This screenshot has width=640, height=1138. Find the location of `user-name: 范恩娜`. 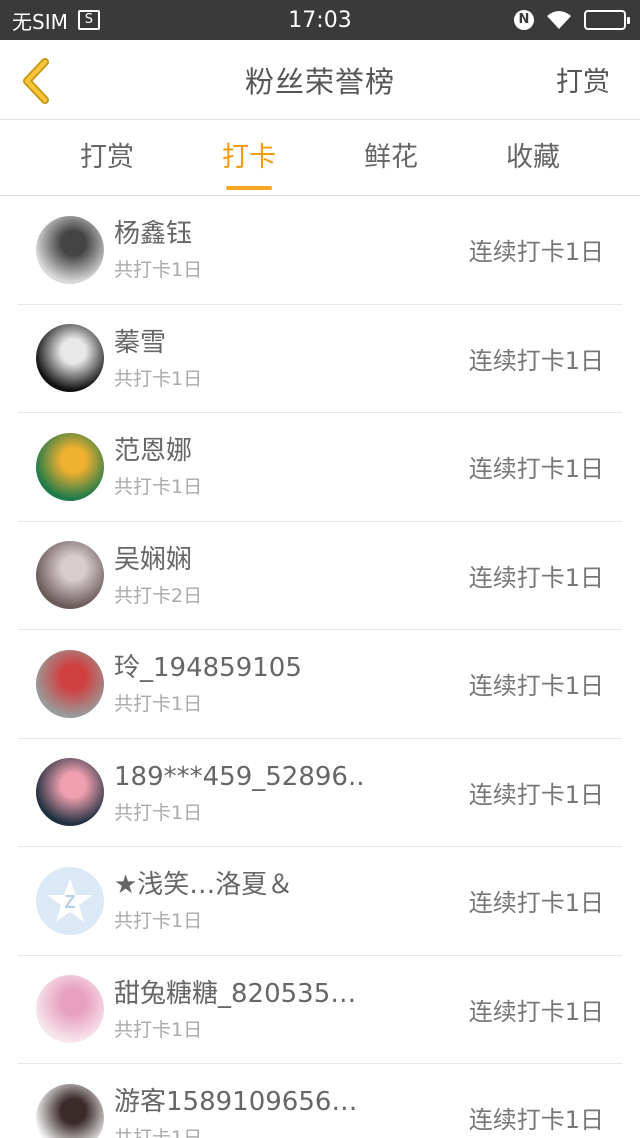

user-name: 范恩娜 is located at coordinates (153, 451).